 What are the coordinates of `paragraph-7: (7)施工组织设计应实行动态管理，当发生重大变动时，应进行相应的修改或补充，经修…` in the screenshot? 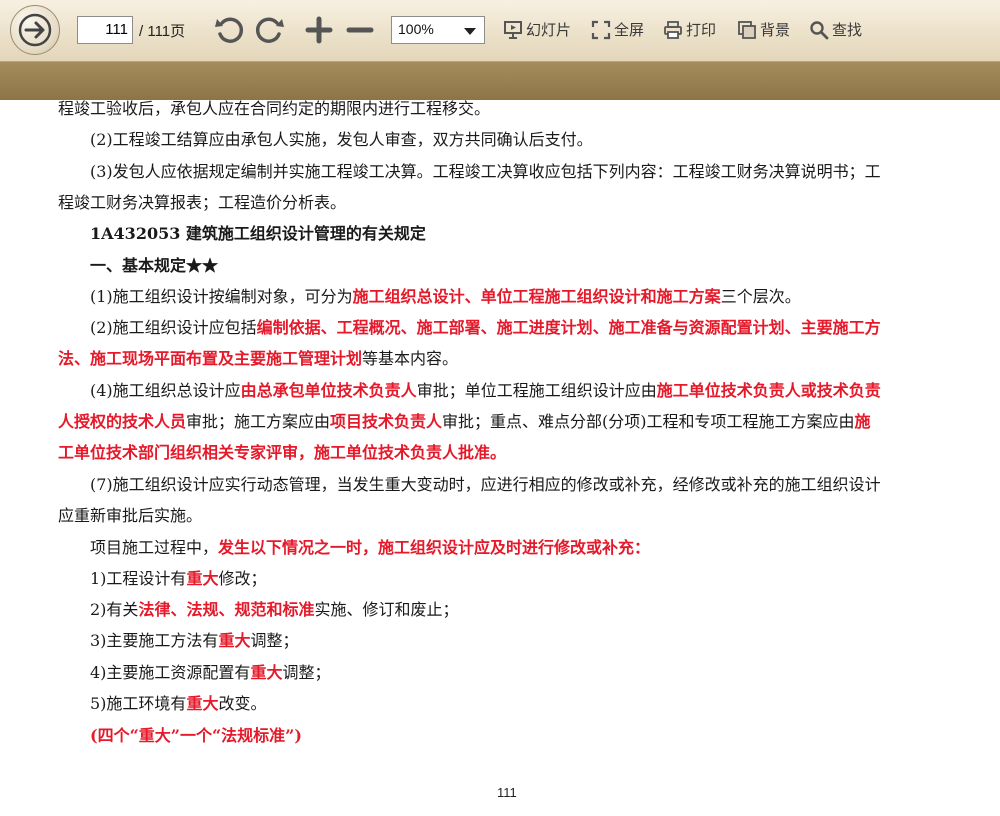 It's located at (485, 484).